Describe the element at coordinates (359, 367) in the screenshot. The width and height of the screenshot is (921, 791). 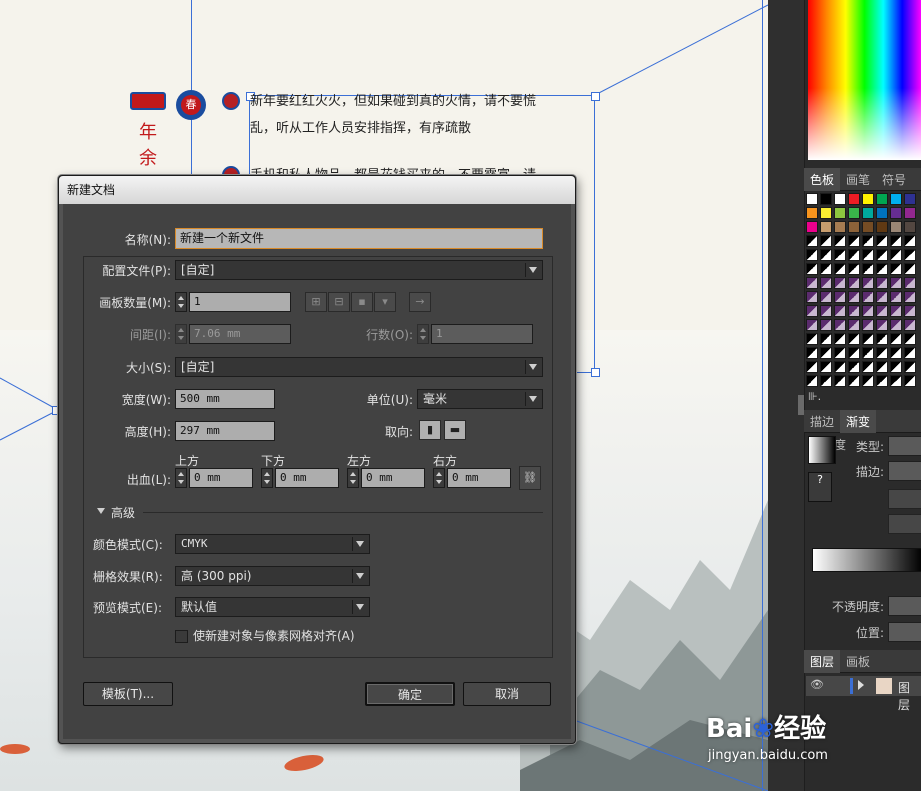
I see `size-select: [自定]` at that location.